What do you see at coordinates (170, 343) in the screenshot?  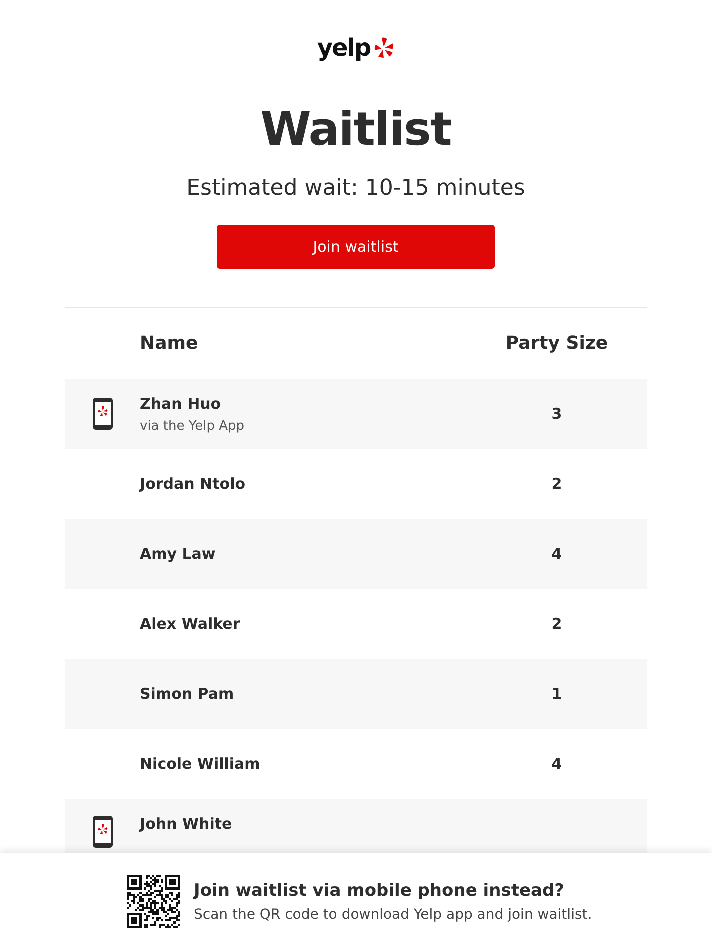 I see `column-header: Name` at bounding box center [170, 343].